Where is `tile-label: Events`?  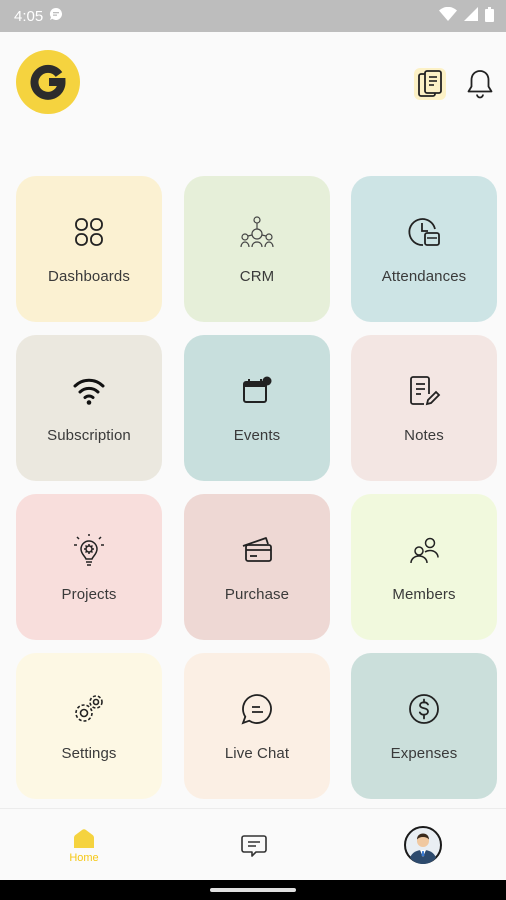 tile-label: Events is located at coordinates (257, 435).